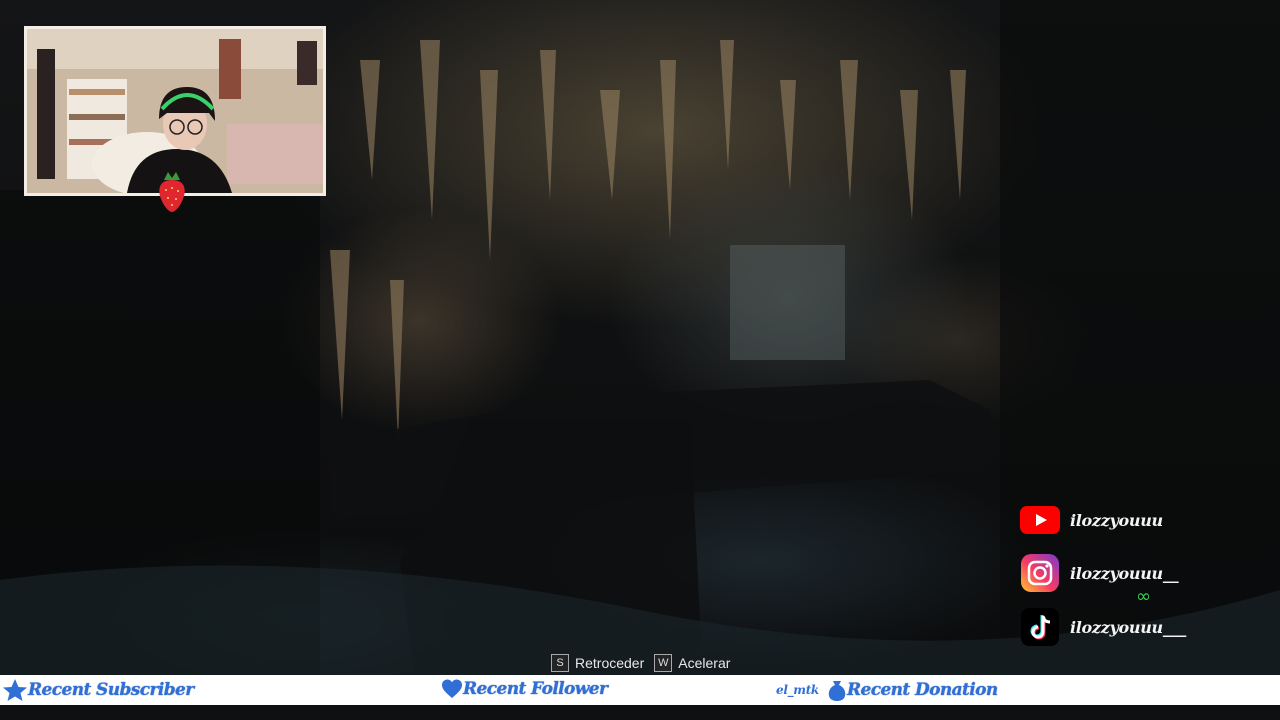 This screenshot has height=720, width=1280. I want to click on recent-donation-label: Recent Donation, so click(922, 690).